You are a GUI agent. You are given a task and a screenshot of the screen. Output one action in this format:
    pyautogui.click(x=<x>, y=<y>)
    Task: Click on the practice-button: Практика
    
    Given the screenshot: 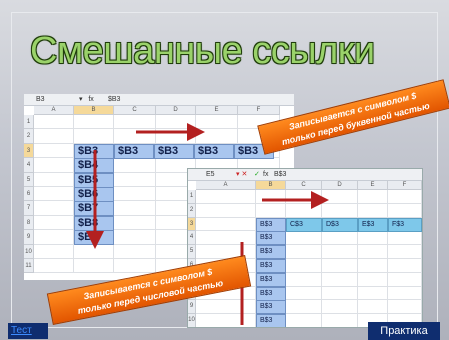 What is the action you would take?
    pyautogui.click(x=404, y=331)
    